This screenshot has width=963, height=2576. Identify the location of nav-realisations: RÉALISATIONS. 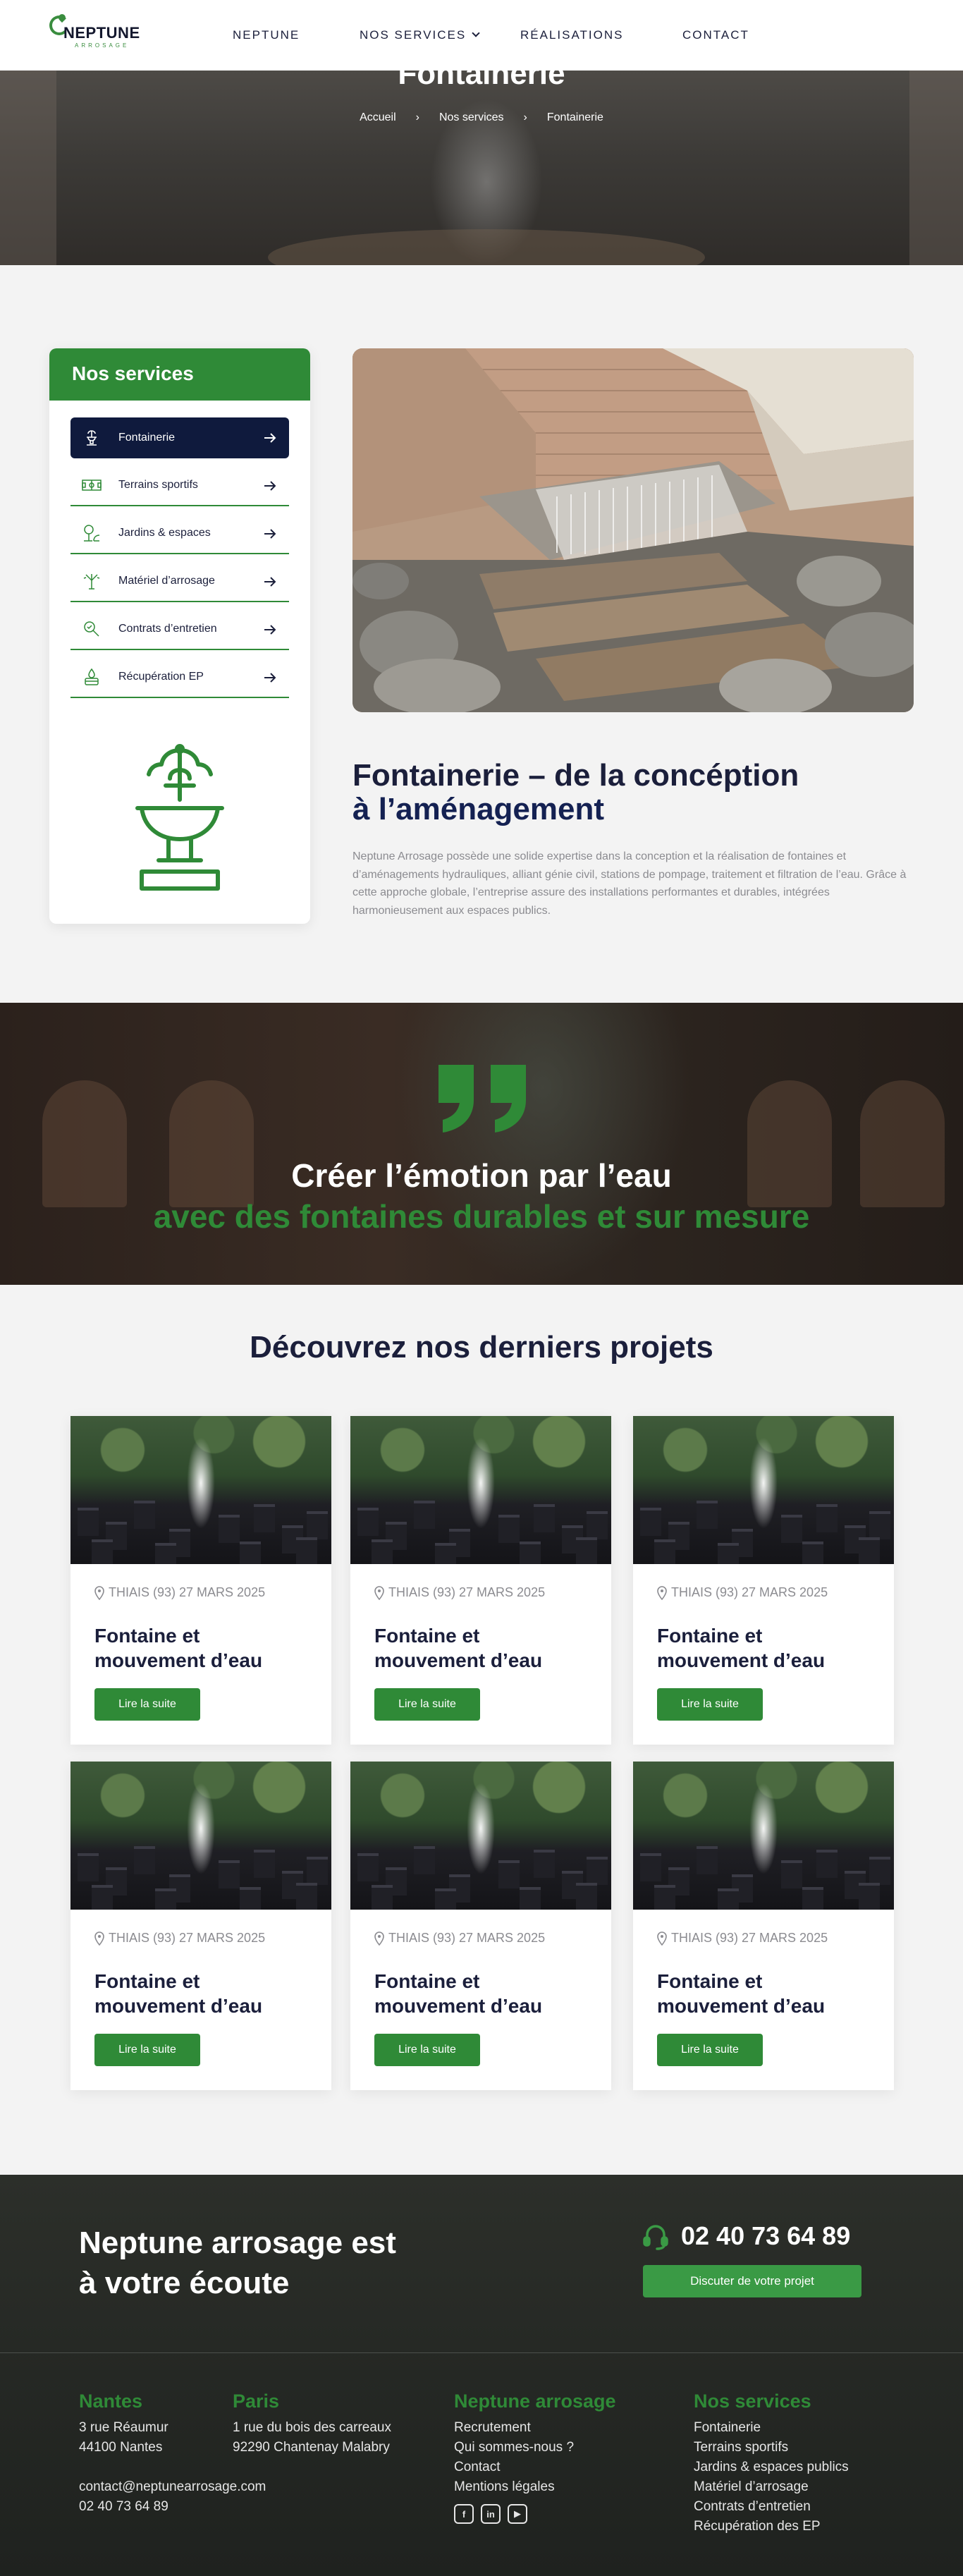
(572, 35).